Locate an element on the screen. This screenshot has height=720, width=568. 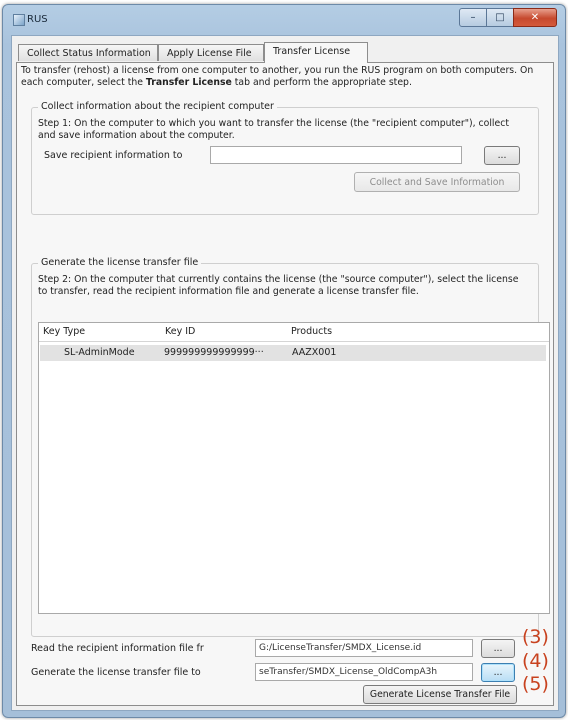
window-title: RUS is located at coordinates (37, 19).